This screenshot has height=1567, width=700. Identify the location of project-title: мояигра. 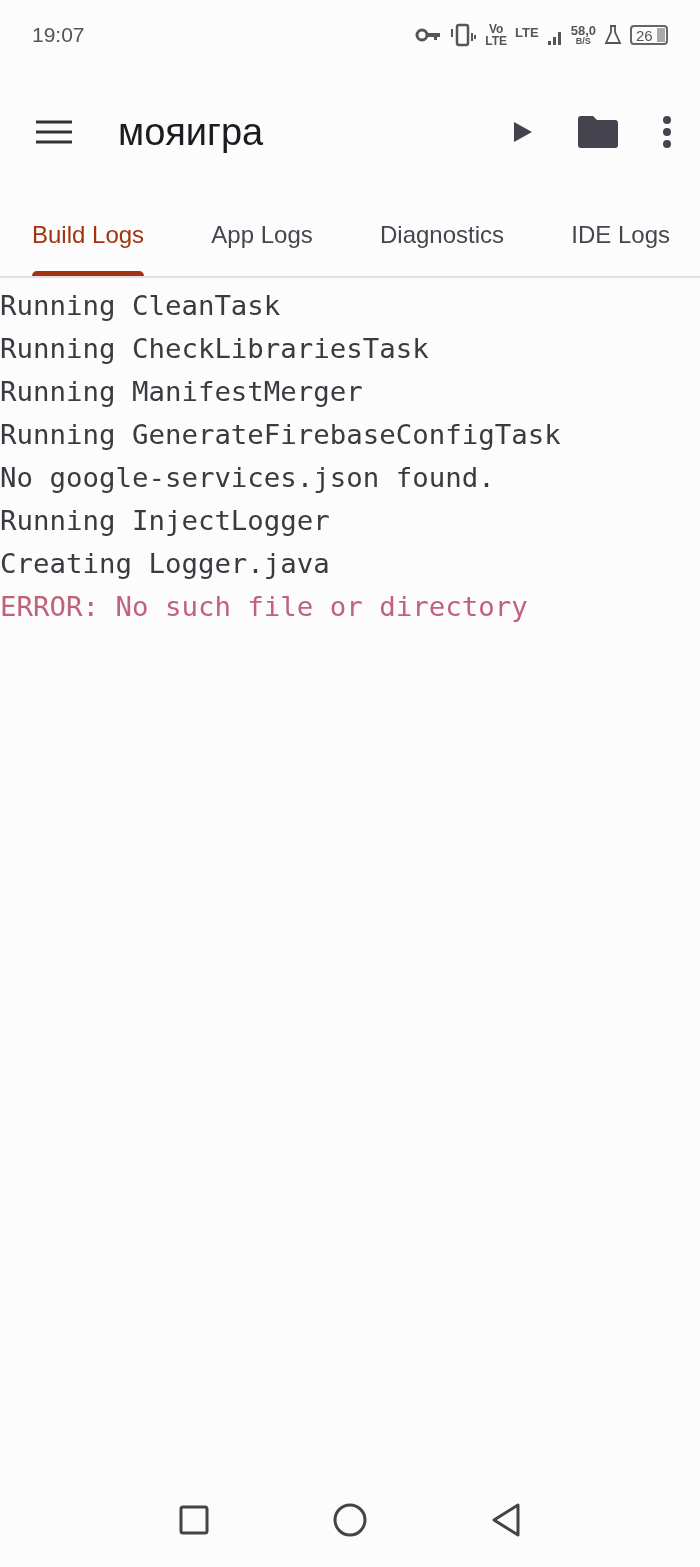
(191, 132).